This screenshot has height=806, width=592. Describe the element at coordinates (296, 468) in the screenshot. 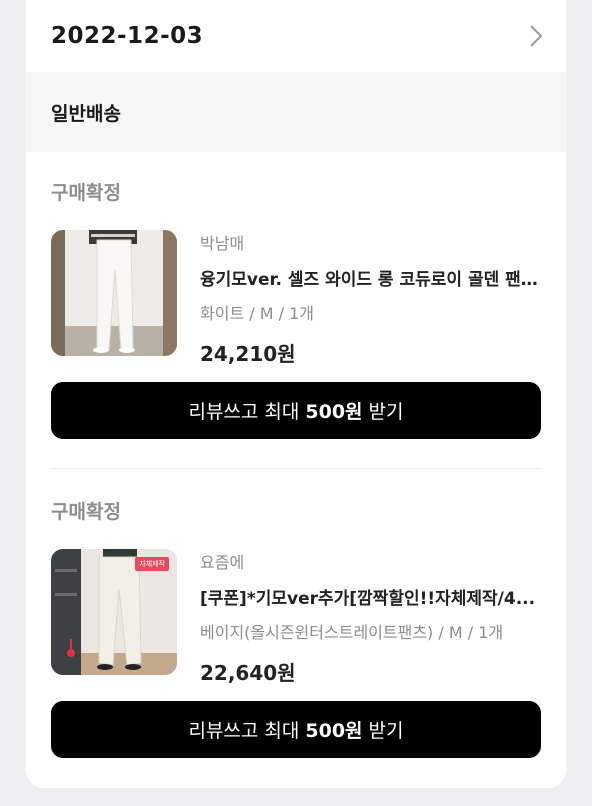

I see `order-divider` at that location.